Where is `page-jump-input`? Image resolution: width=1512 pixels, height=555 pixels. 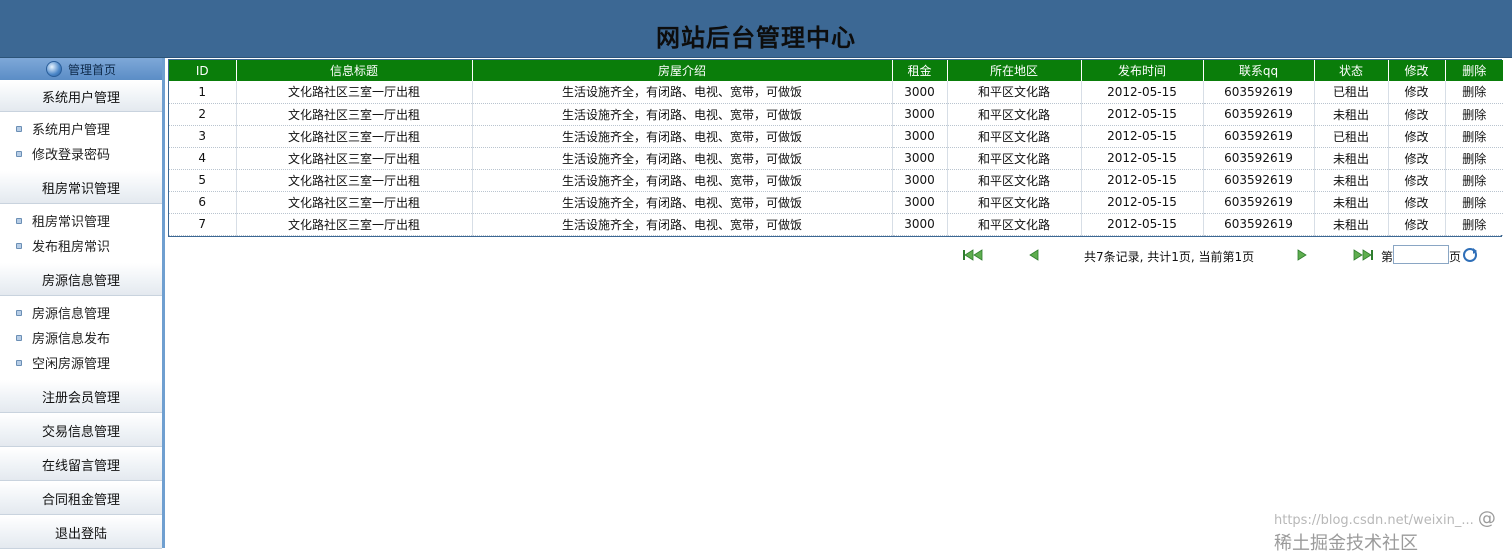 page-jump-input is located at coordinates (1421, 254).